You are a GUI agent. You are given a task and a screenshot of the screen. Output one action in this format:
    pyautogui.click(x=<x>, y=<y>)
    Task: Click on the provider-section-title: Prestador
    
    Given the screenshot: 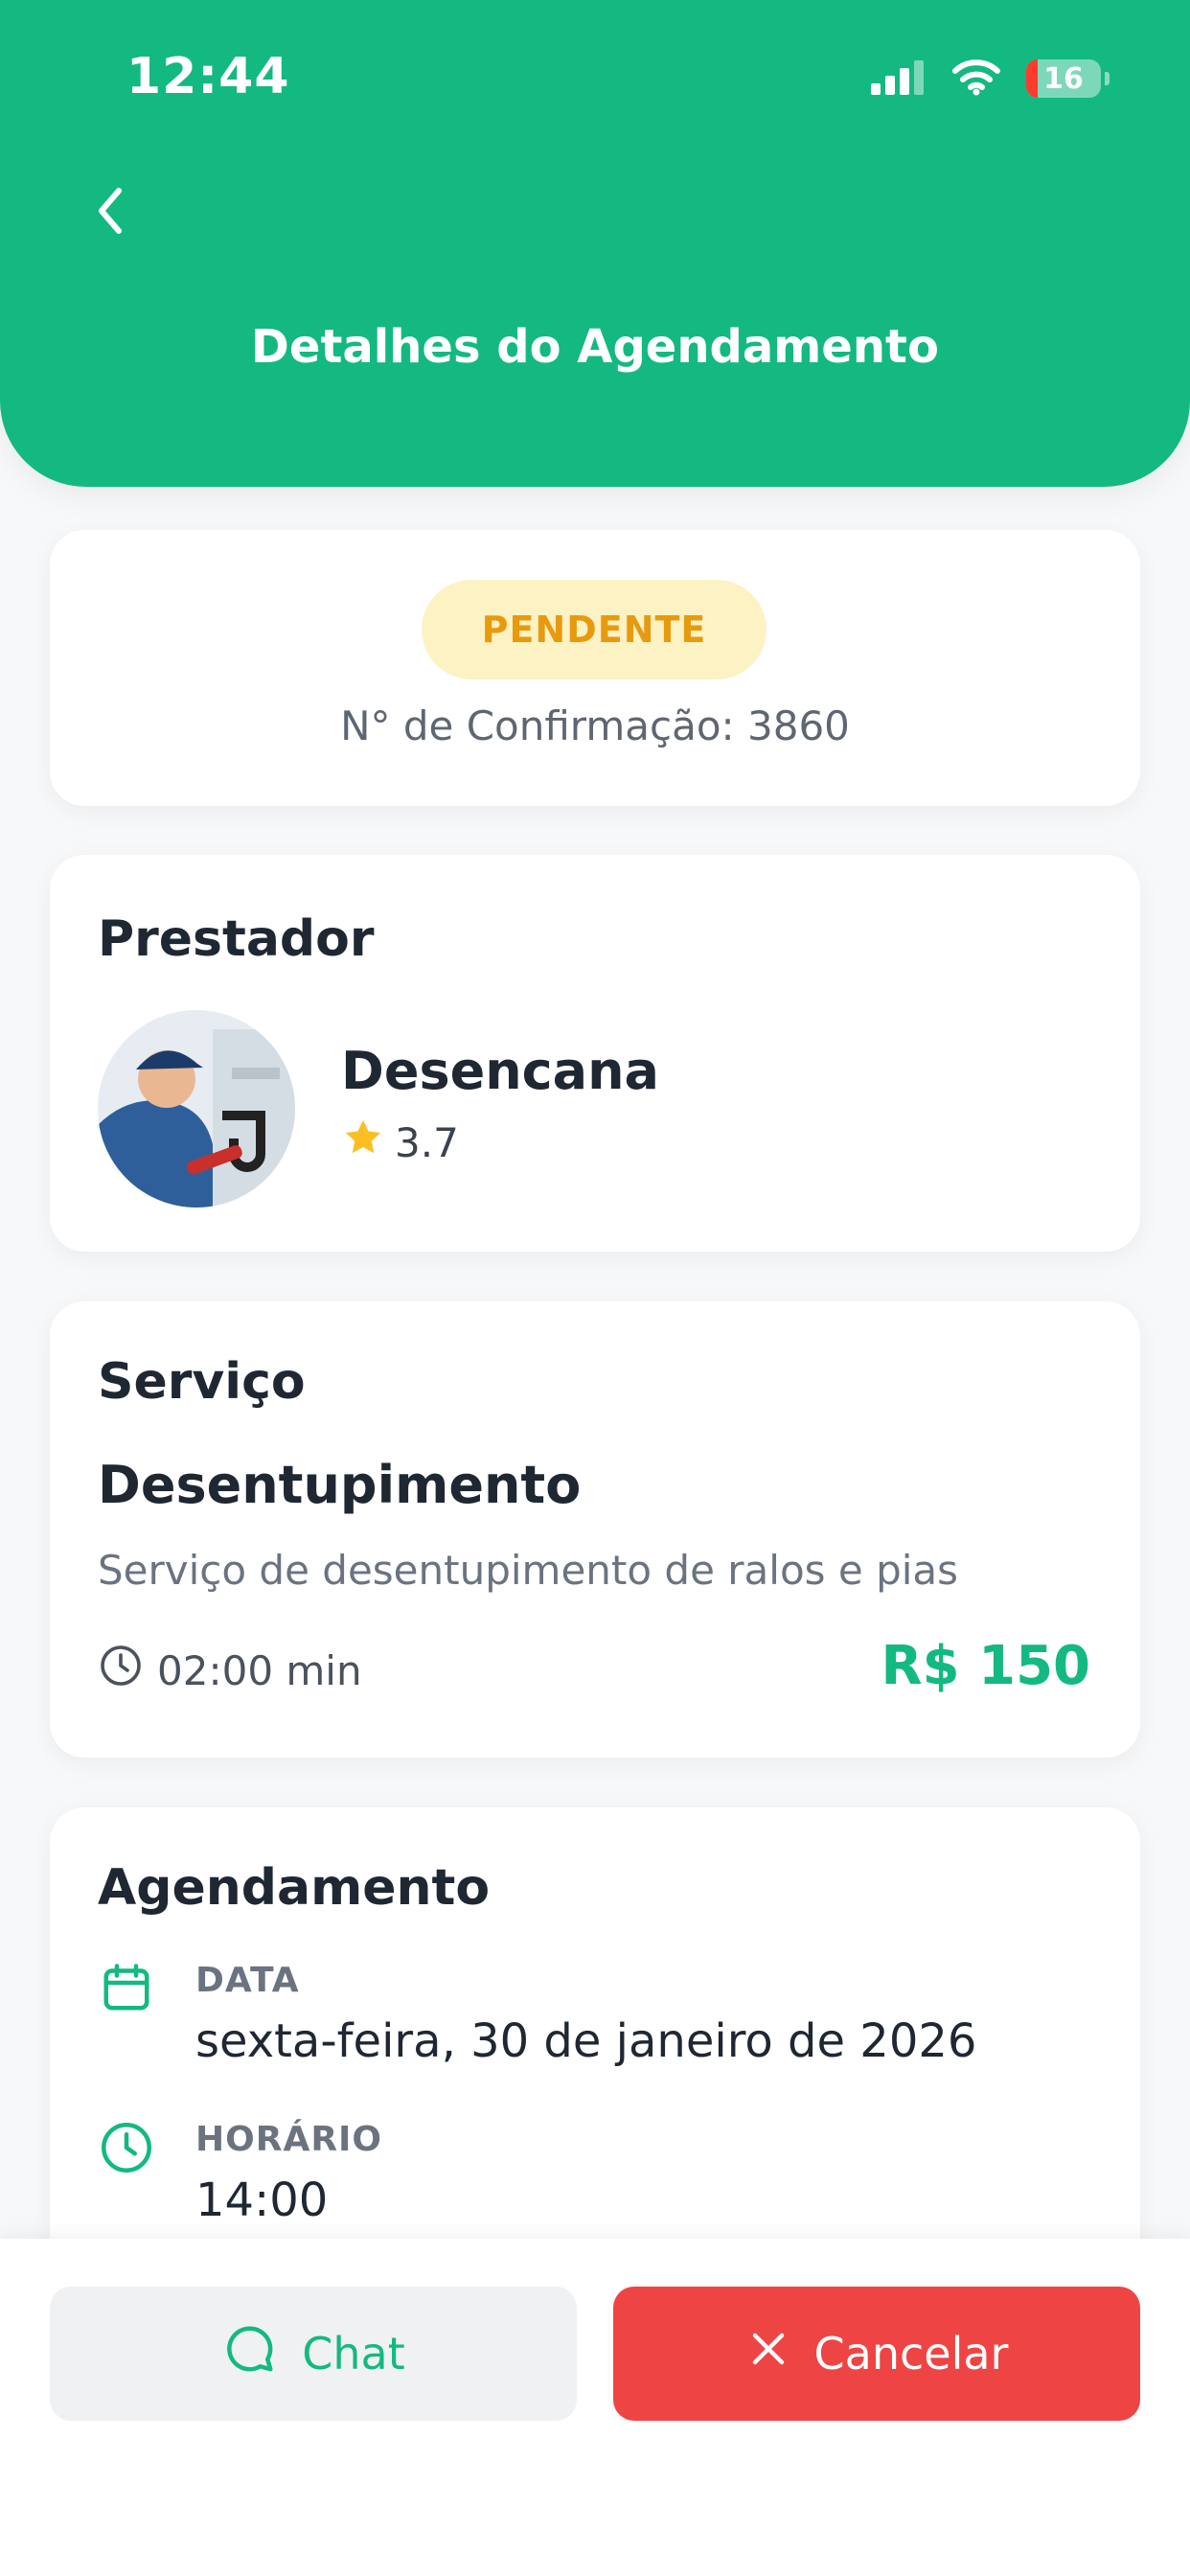 What is the action you would take?
    pyautogui.click(x=237, y=939)
    